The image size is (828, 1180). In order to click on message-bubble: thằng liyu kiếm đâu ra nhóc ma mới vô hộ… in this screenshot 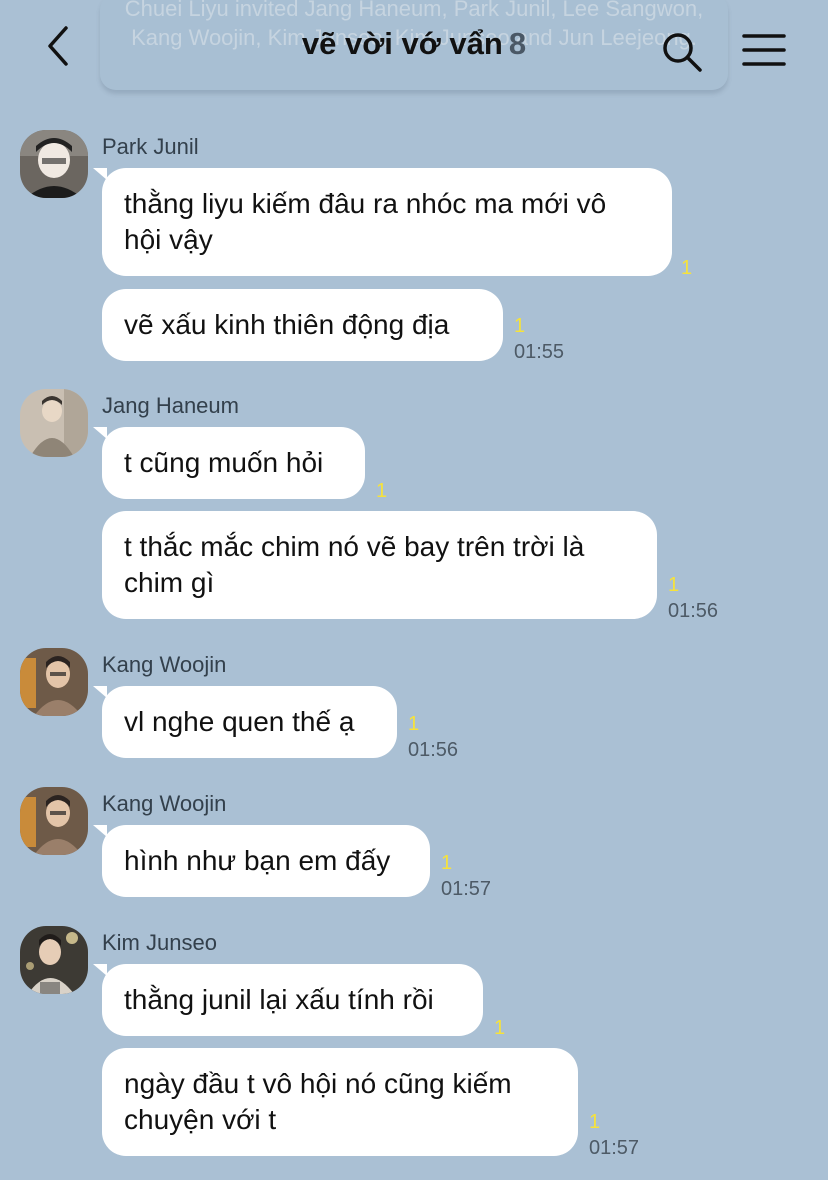, I will do `click(382, 222)`.